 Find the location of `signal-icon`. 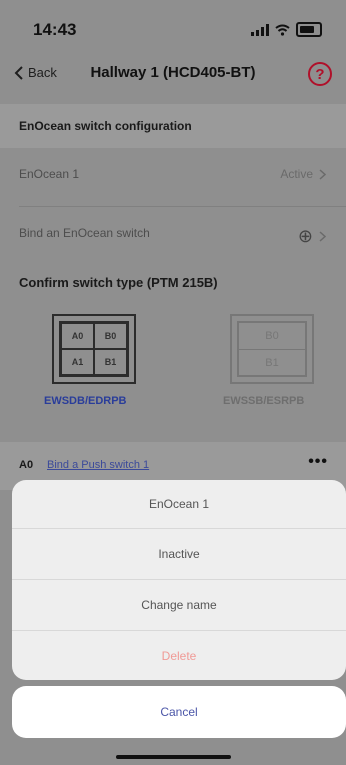

signal-icon is located at coordinates (260, 29).